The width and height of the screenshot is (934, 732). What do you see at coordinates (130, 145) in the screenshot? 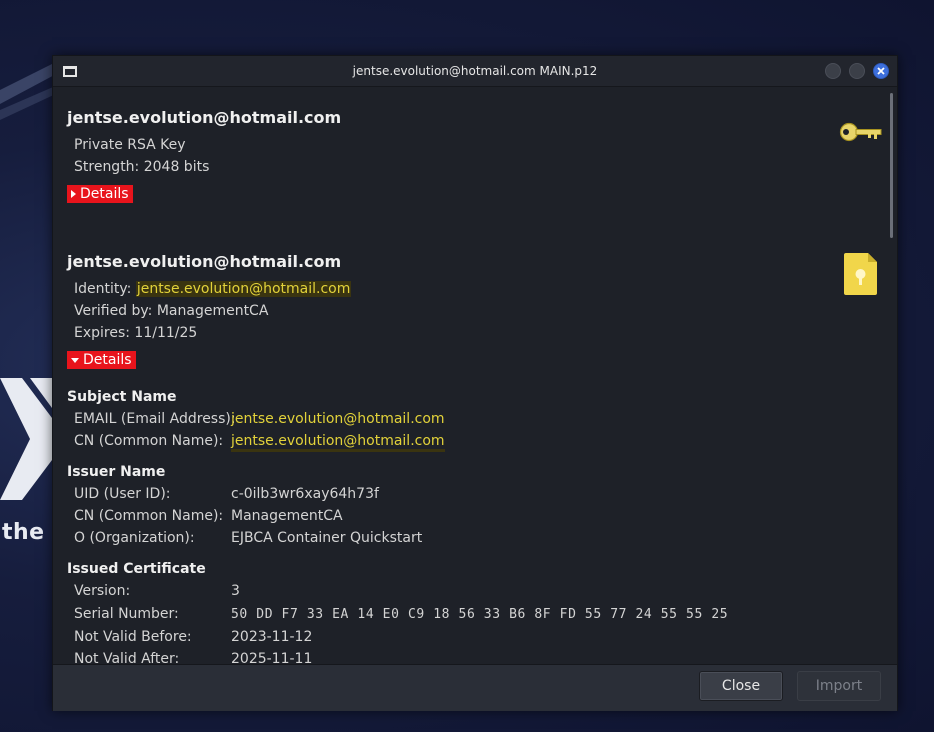
I see `key-type: Private RSA Key` at bounding box center [130, 145].